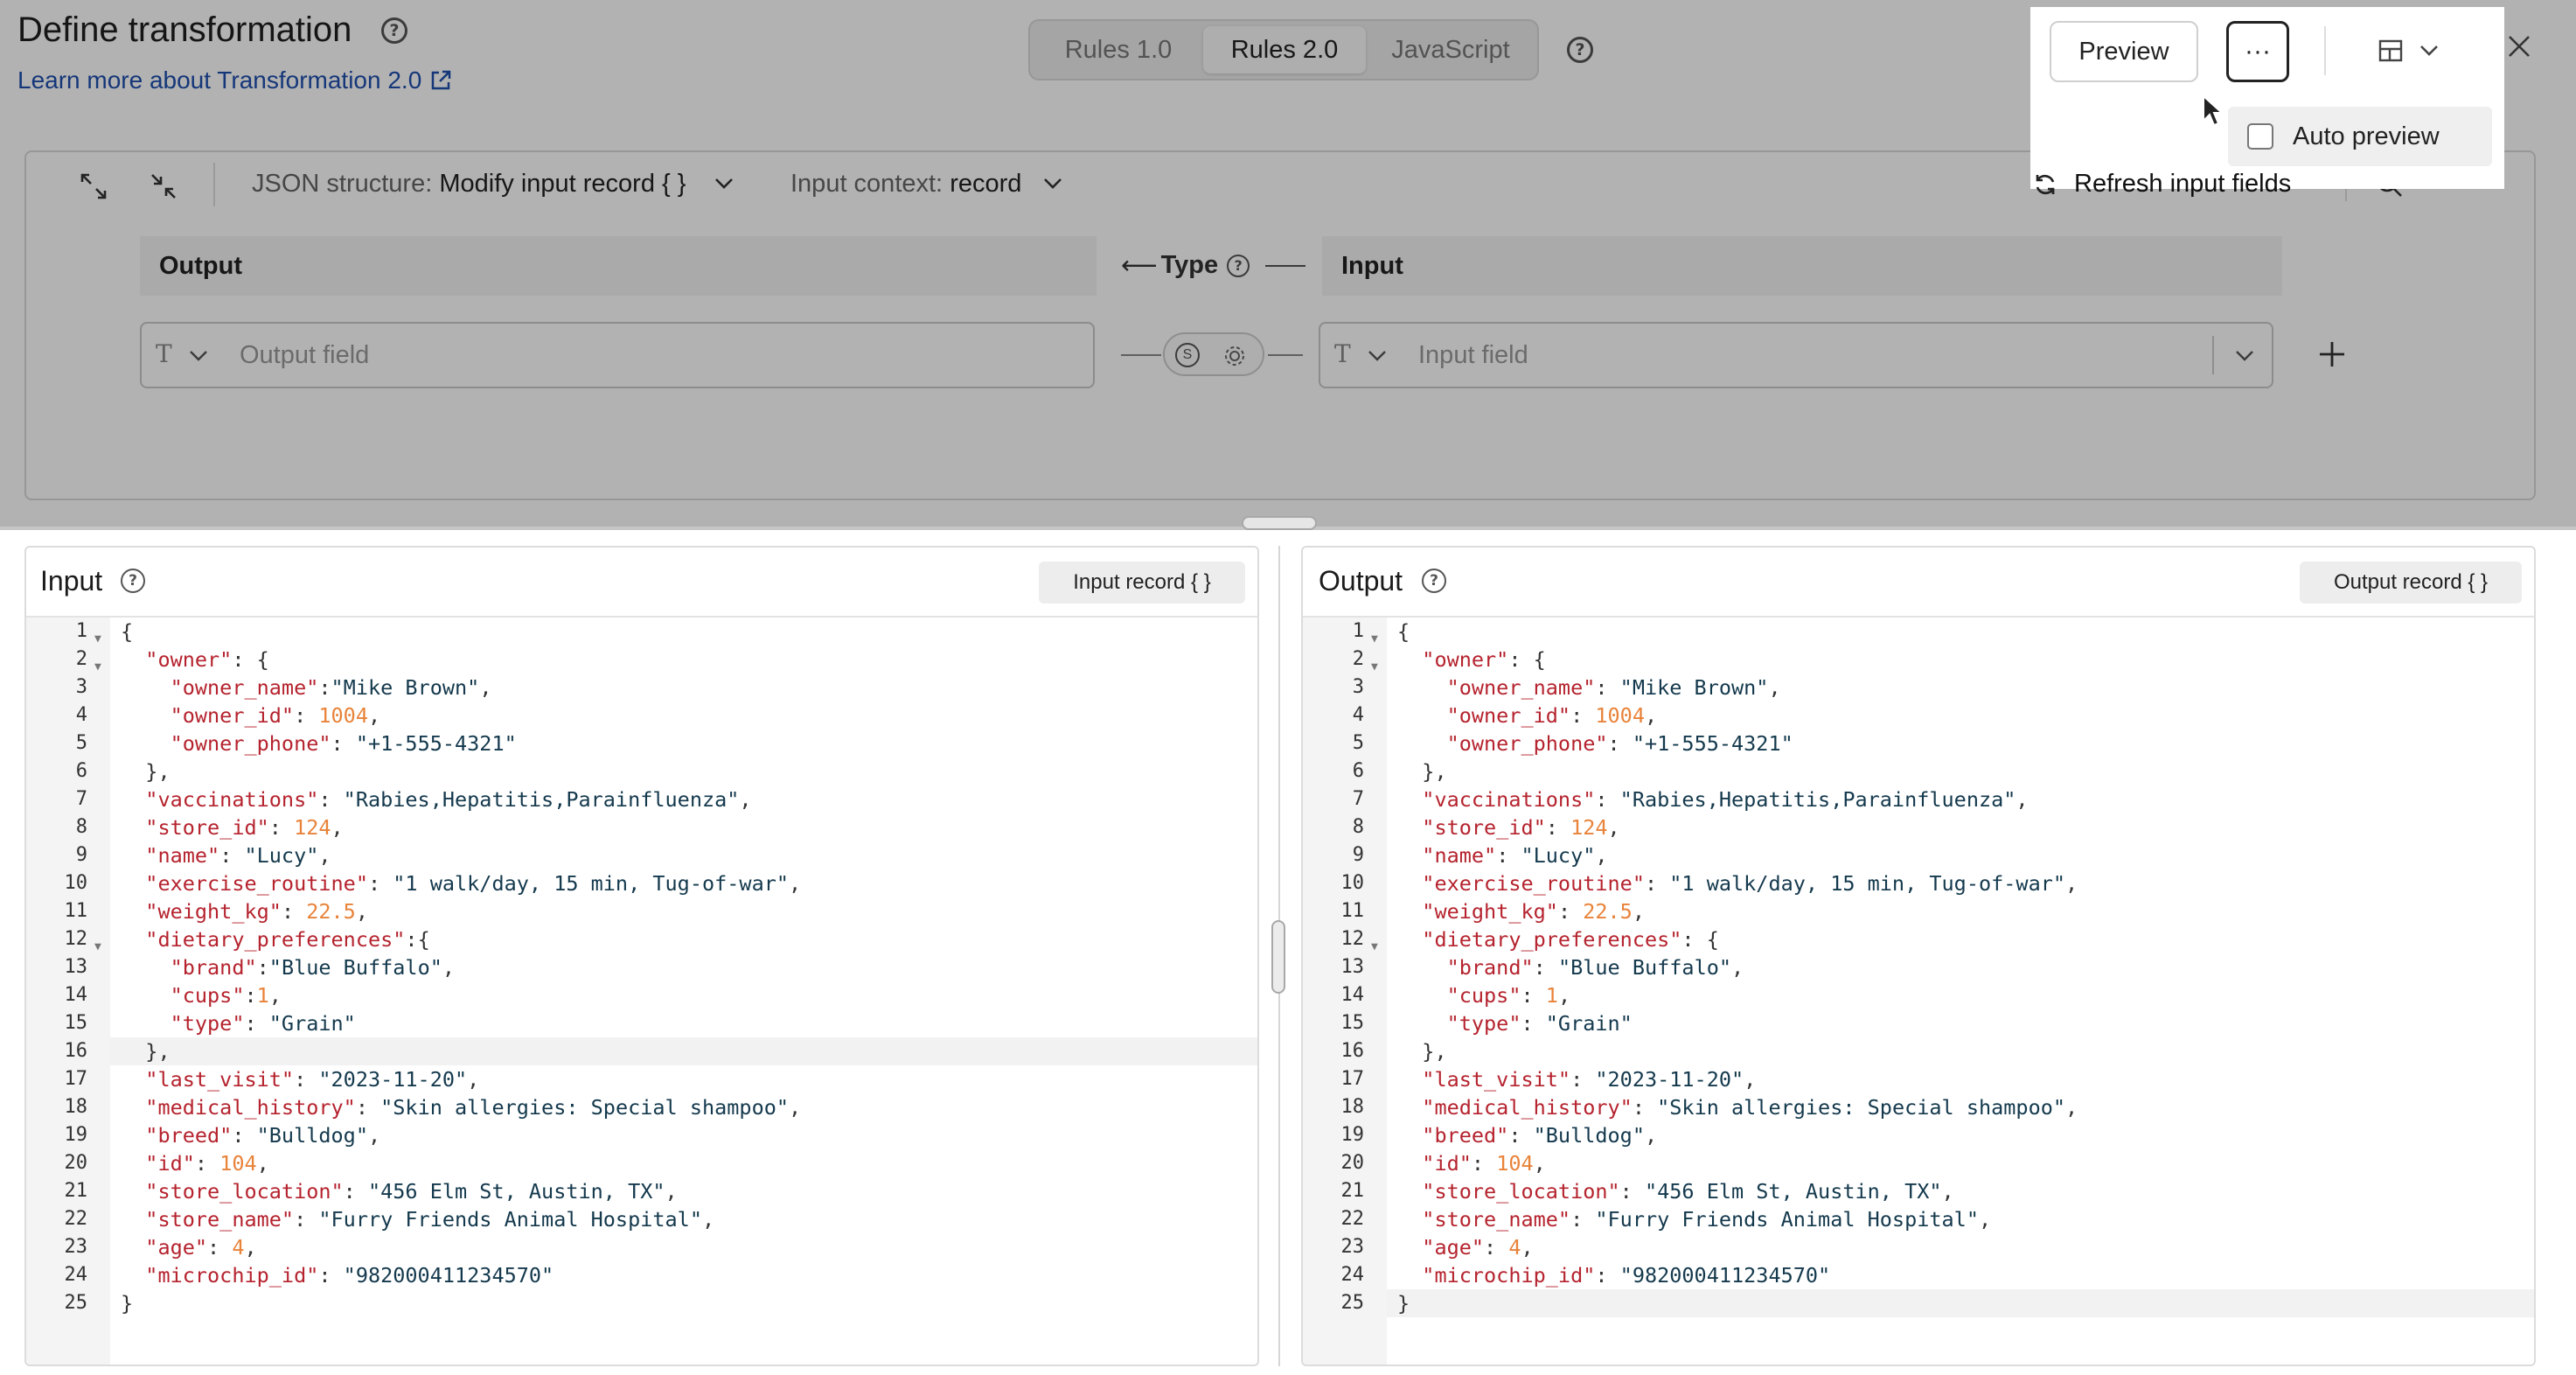 Image resolution: width=2576 pixels, height=1375 pixels. Describe the element at coordinates (2124, 51) in the screenshot. I see `preview-button: Preview` at that location.